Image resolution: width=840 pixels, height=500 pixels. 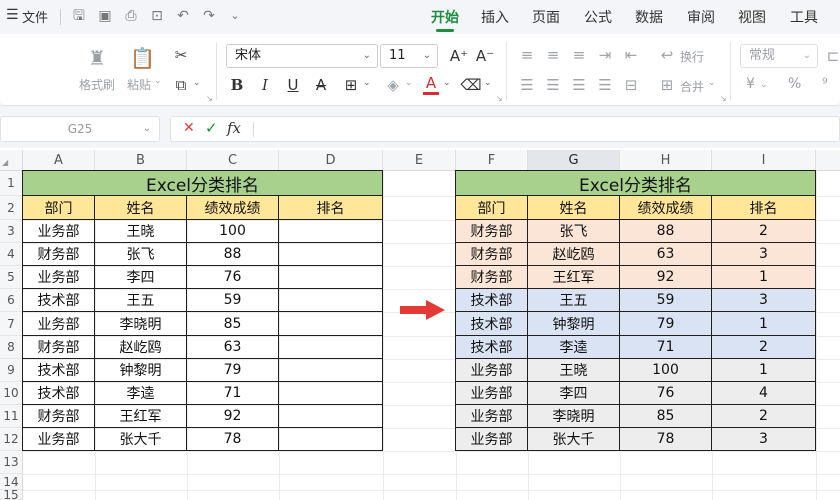 What do you see at coordinates (232, 207) in the screenshot?
I see `left-table-header-cell: 绩效成绩` at bounding box center [232, 207].